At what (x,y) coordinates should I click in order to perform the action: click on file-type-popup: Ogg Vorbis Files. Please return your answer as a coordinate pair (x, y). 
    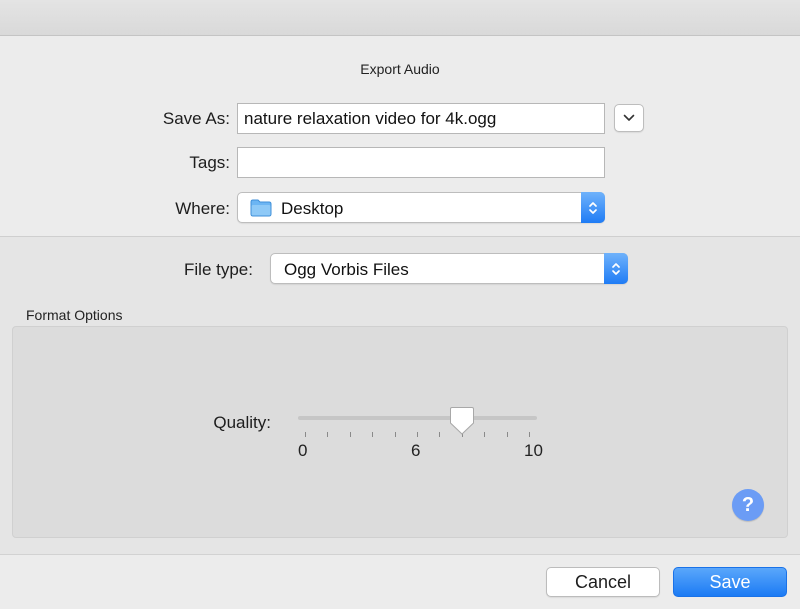
    Looking at the image, I should click on (449, 268).